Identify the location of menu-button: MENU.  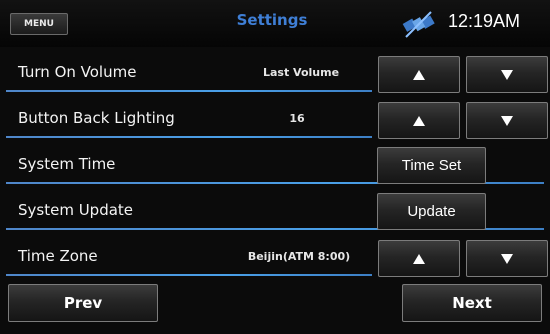
(39, 24).